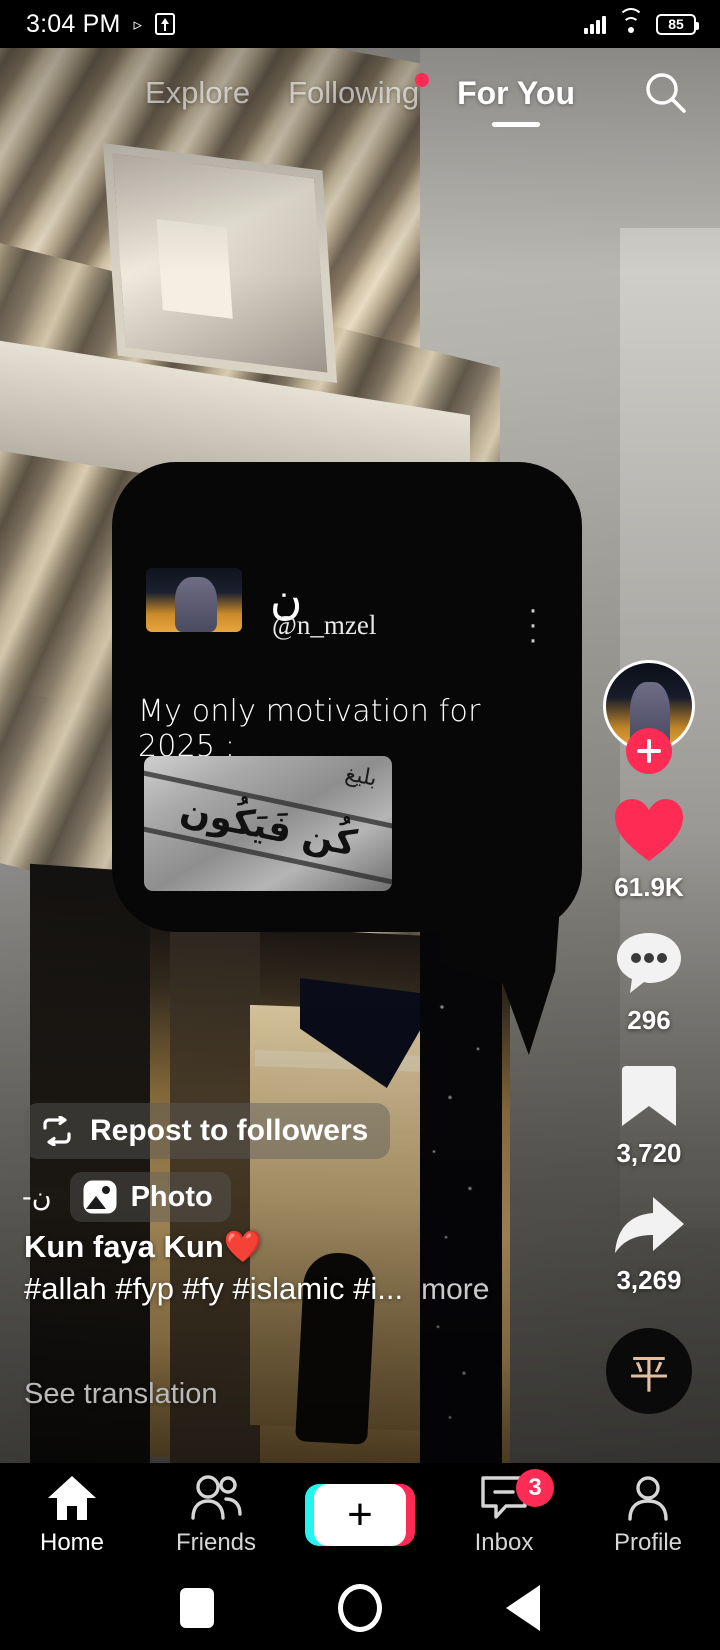  I want to click on tab-for-you: For You, so click(516, 93).